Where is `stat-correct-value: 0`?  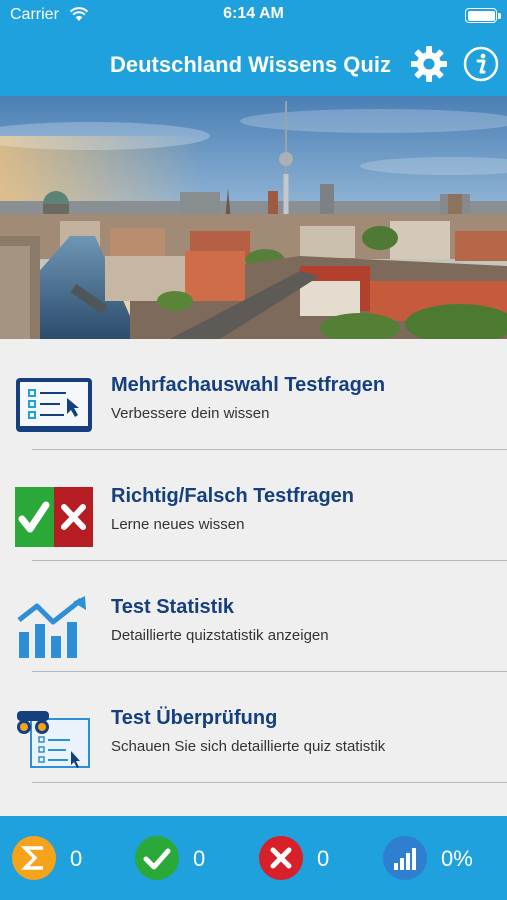 stat-correct-value: 0 is located at coordinates (199, 858).